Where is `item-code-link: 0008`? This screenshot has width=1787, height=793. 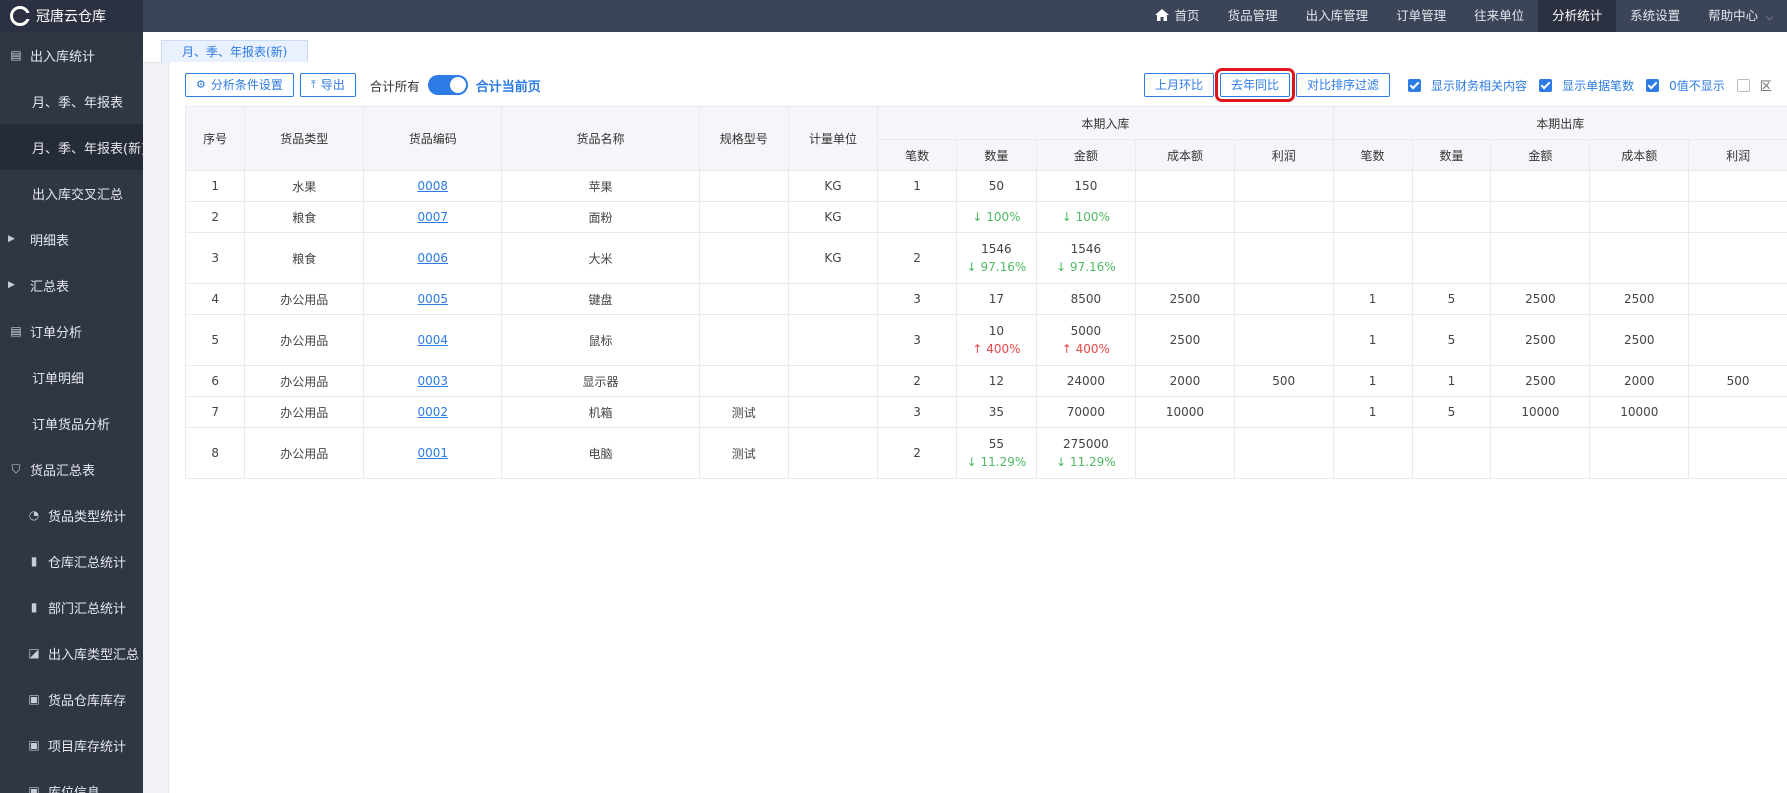
item-code-link: 0008 is located at coordinates (432, 186).